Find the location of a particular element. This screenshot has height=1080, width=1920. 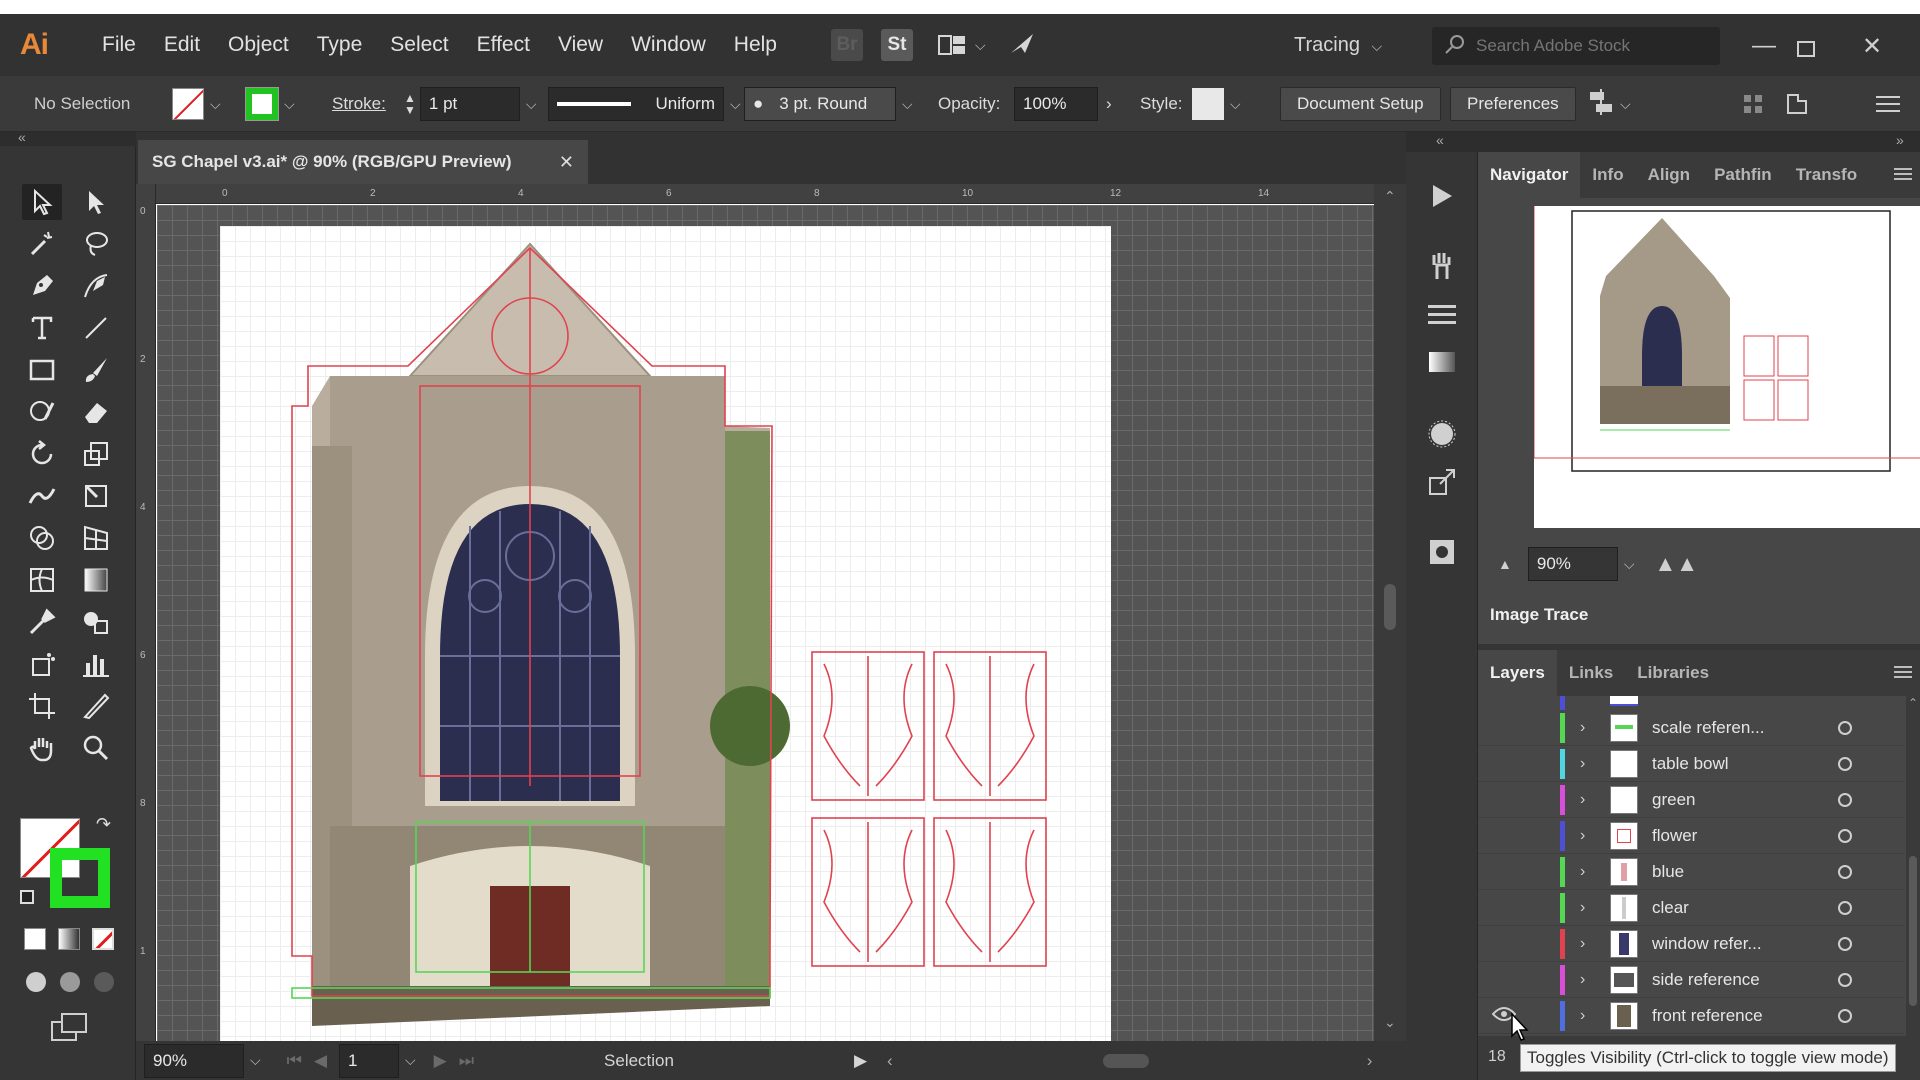

stroke-swatch-large is located at coordinates (80, 878).